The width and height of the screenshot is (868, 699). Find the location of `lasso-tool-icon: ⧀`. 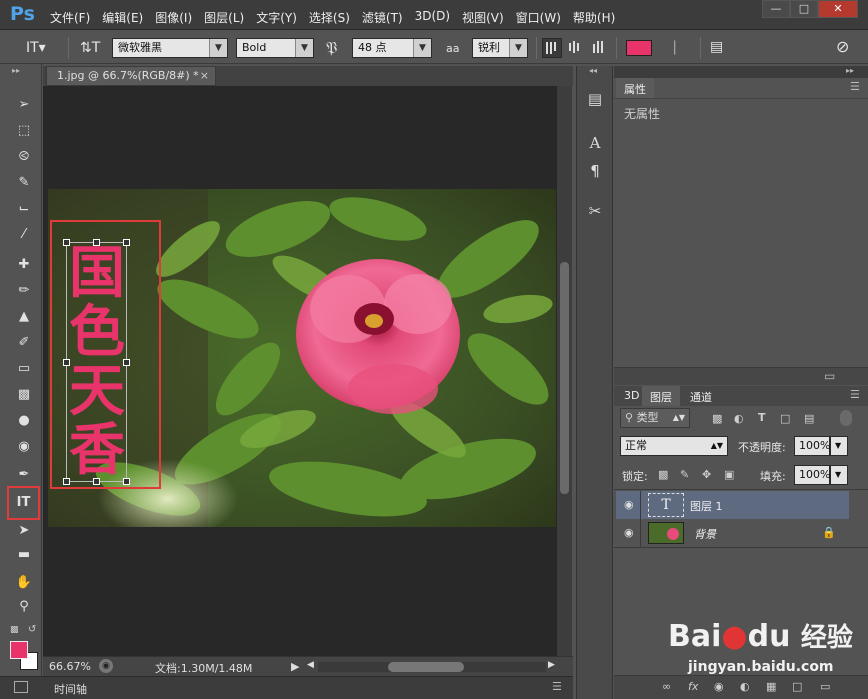

lasso-tool-icon: ⧀ is located at coordinates (24, 157).